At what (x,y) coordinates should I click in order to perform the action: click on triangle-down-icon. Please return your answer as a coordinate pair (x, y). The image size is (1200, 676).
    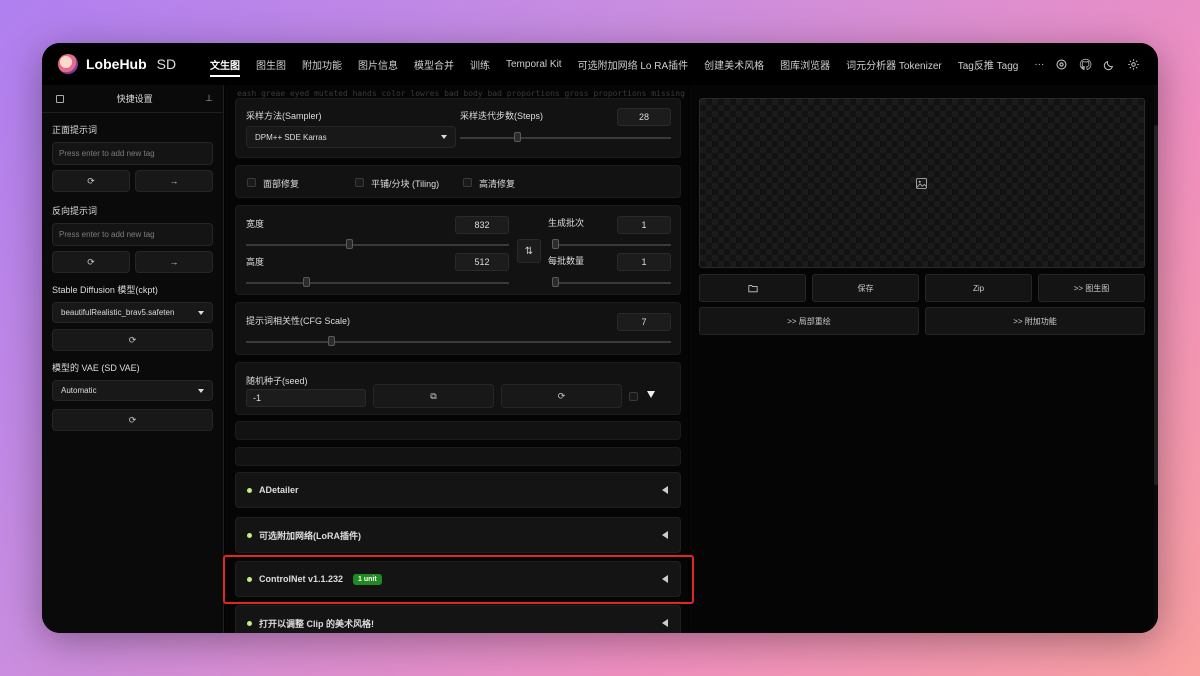
    Looking at the image, I should click on (651, 394).